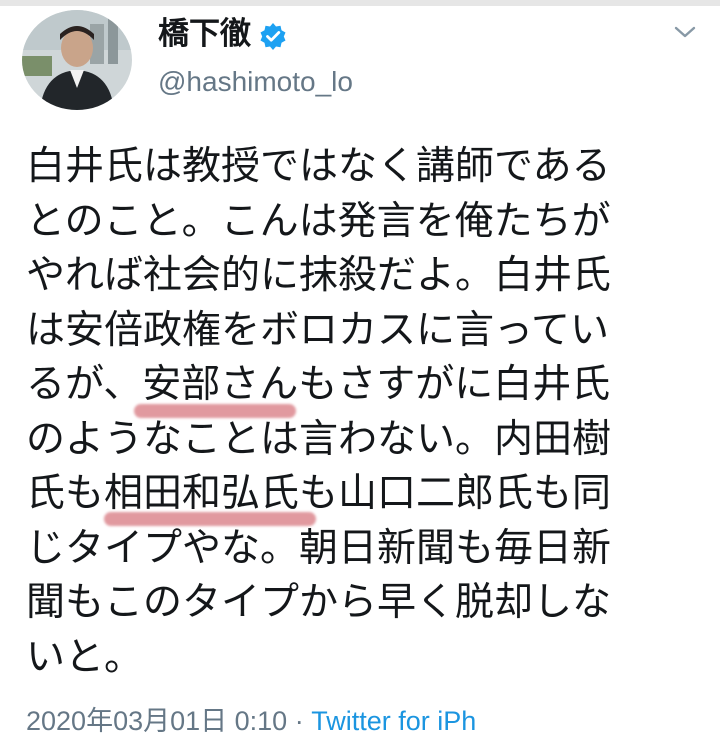 The width and height of the screenshot is (720, 738). What do you see at coordinates (318, 384) in the screenshot?
I see `tweet-line: るが、安部さんもさすがに白井氏` at bounding box center [318, 384].